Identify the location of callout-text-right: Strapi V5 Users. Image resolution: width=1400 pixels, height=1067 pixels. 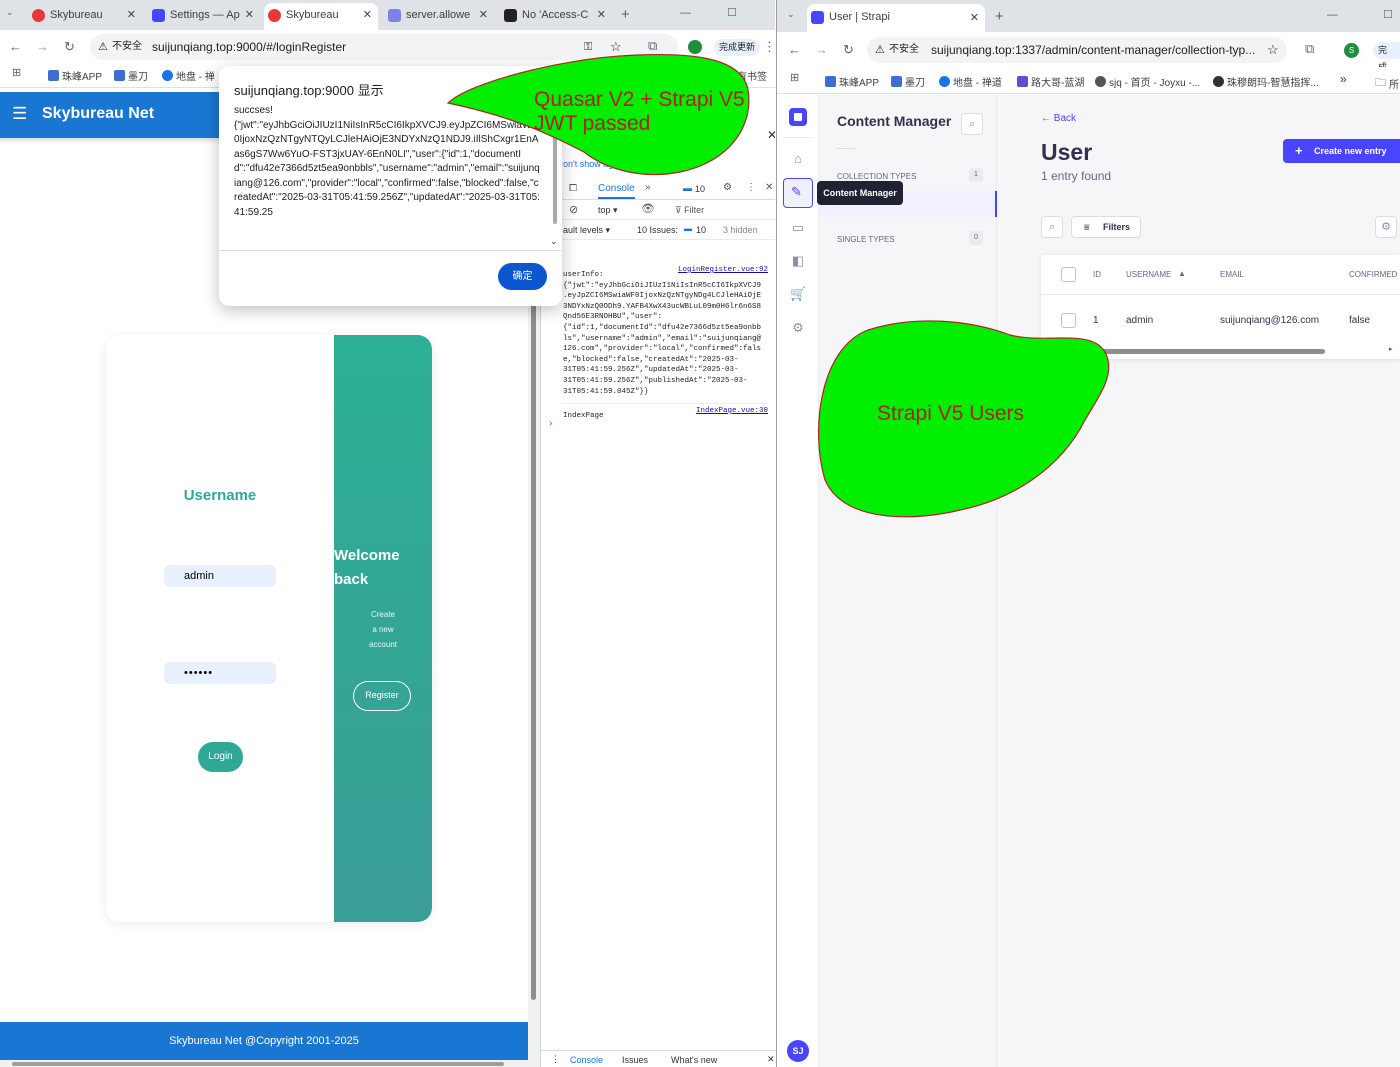
(950, 413).